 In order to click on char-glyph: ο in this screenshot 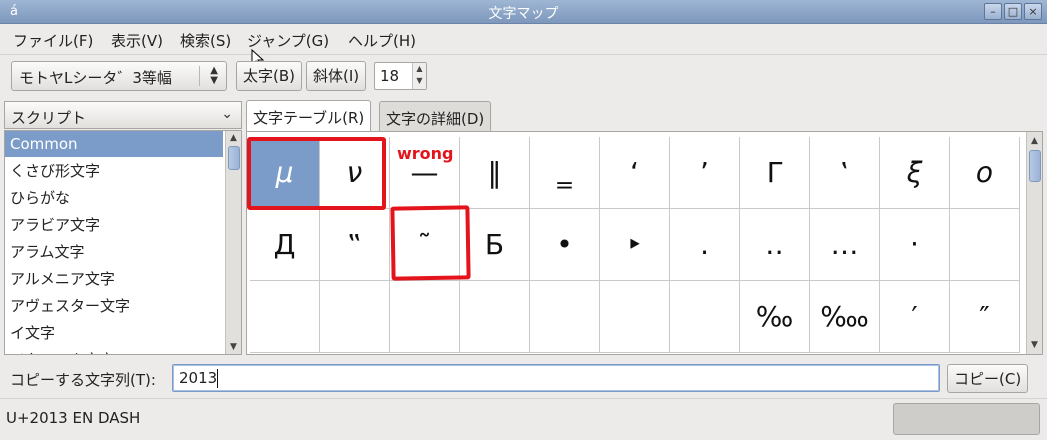, I will do `click(984, 172)`.